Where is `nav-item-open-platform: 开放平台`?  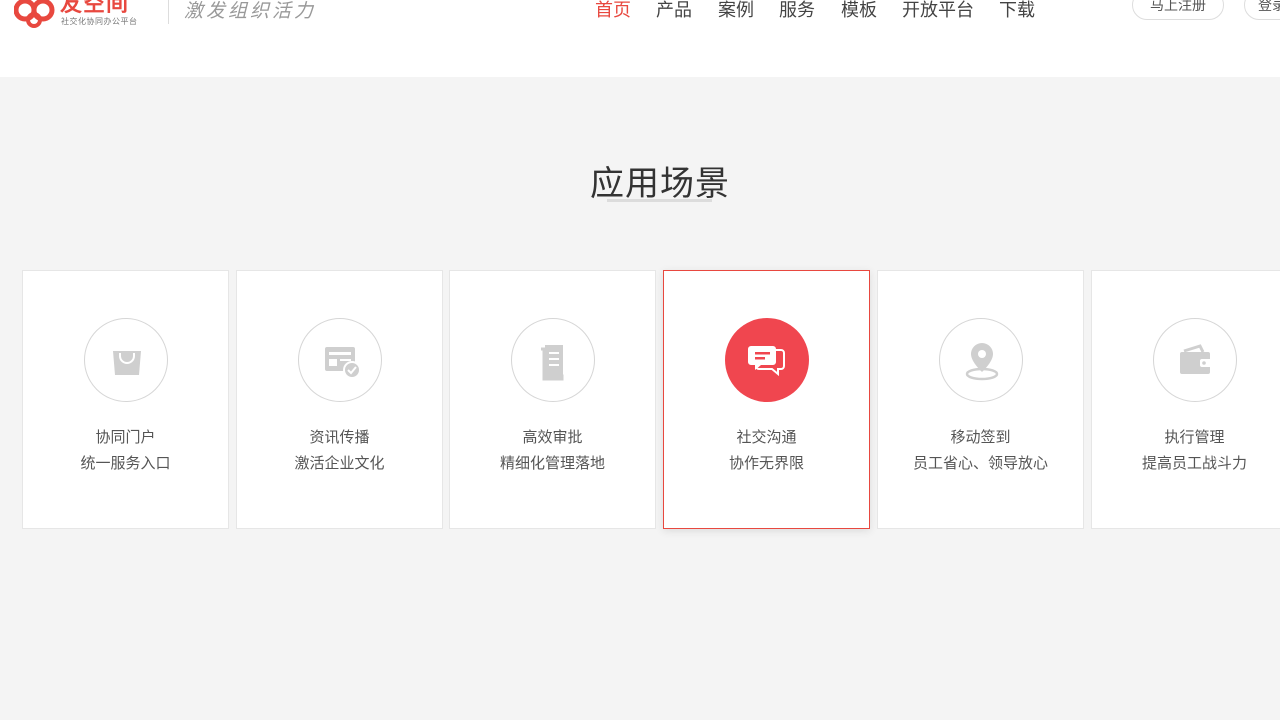 nav-item-open-platform: 开放平台 is located at coordinates (938, 11).